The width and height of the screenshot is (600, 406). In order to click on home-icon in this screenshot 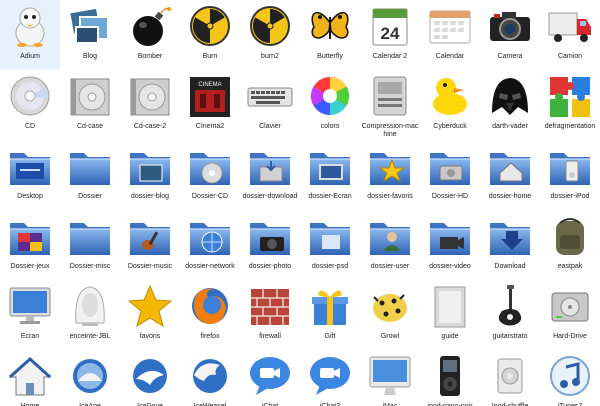, I will do `click(30, 376)`.